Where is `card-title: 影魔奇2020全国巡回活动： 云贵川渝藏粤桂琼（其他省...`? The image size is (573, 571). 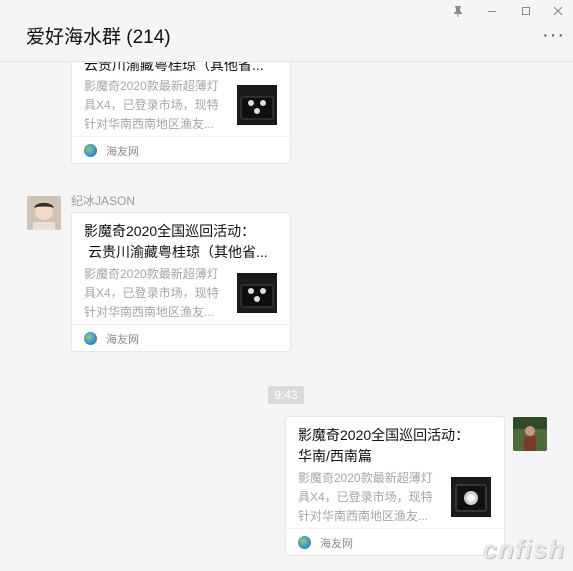
card-title: 影魔奇2020全国巡回活动： 云贵川渝藏粤桂琼（其他省... is located at coordinates (176, 241).